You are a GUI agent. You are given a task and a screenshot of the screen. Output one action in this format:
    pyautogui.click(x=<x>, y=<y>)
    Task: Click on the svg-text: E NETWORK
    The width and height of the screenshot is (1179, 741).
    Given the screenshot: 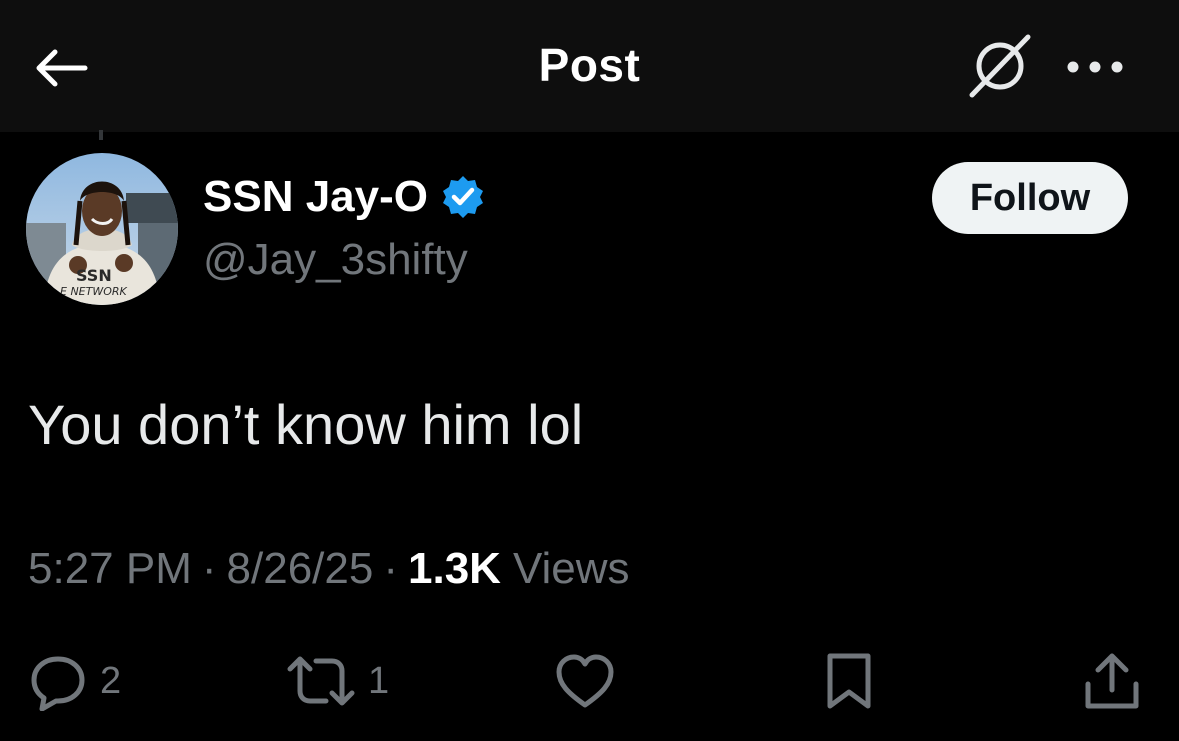 What is the action you would take?
    pyautogui.click(x=94, y=291)
    